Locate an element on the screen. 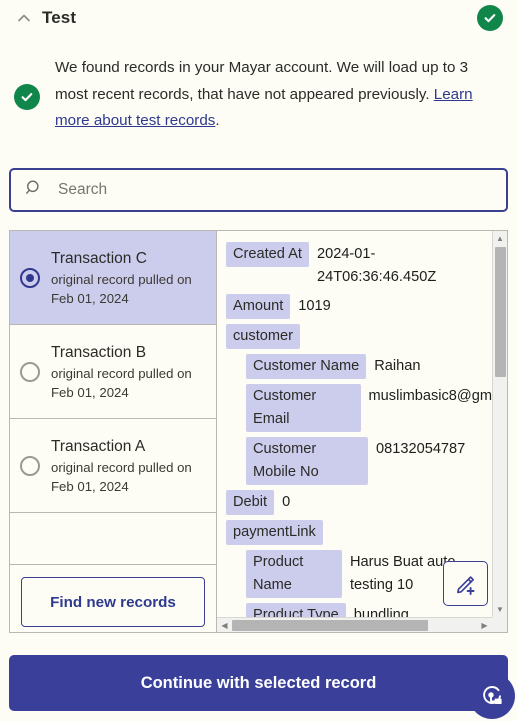  record-title: Transaction B is located at coordinates (99, 352).